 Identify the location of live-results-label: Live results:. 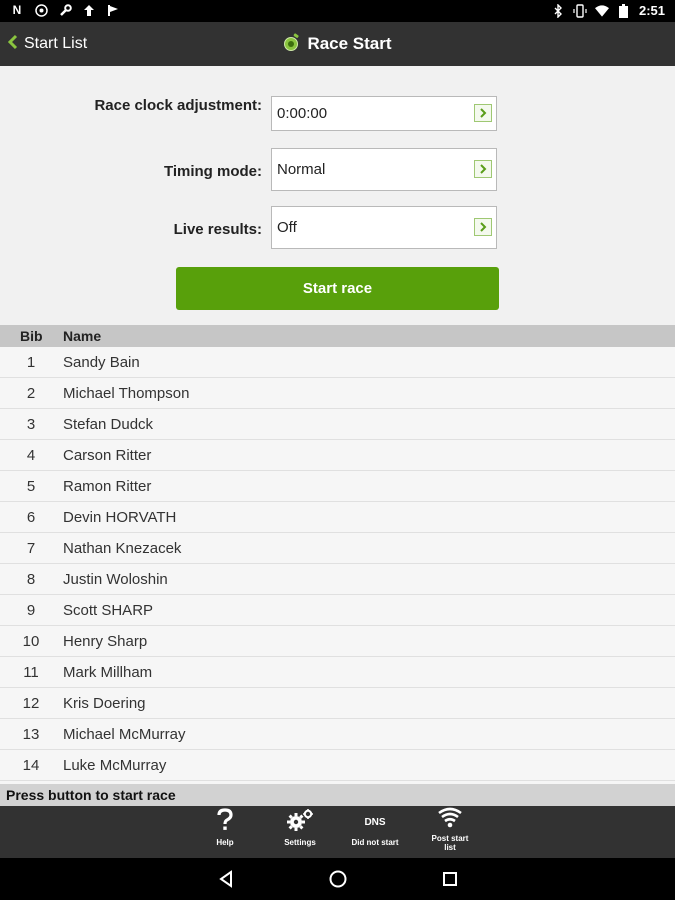
(217, 229).